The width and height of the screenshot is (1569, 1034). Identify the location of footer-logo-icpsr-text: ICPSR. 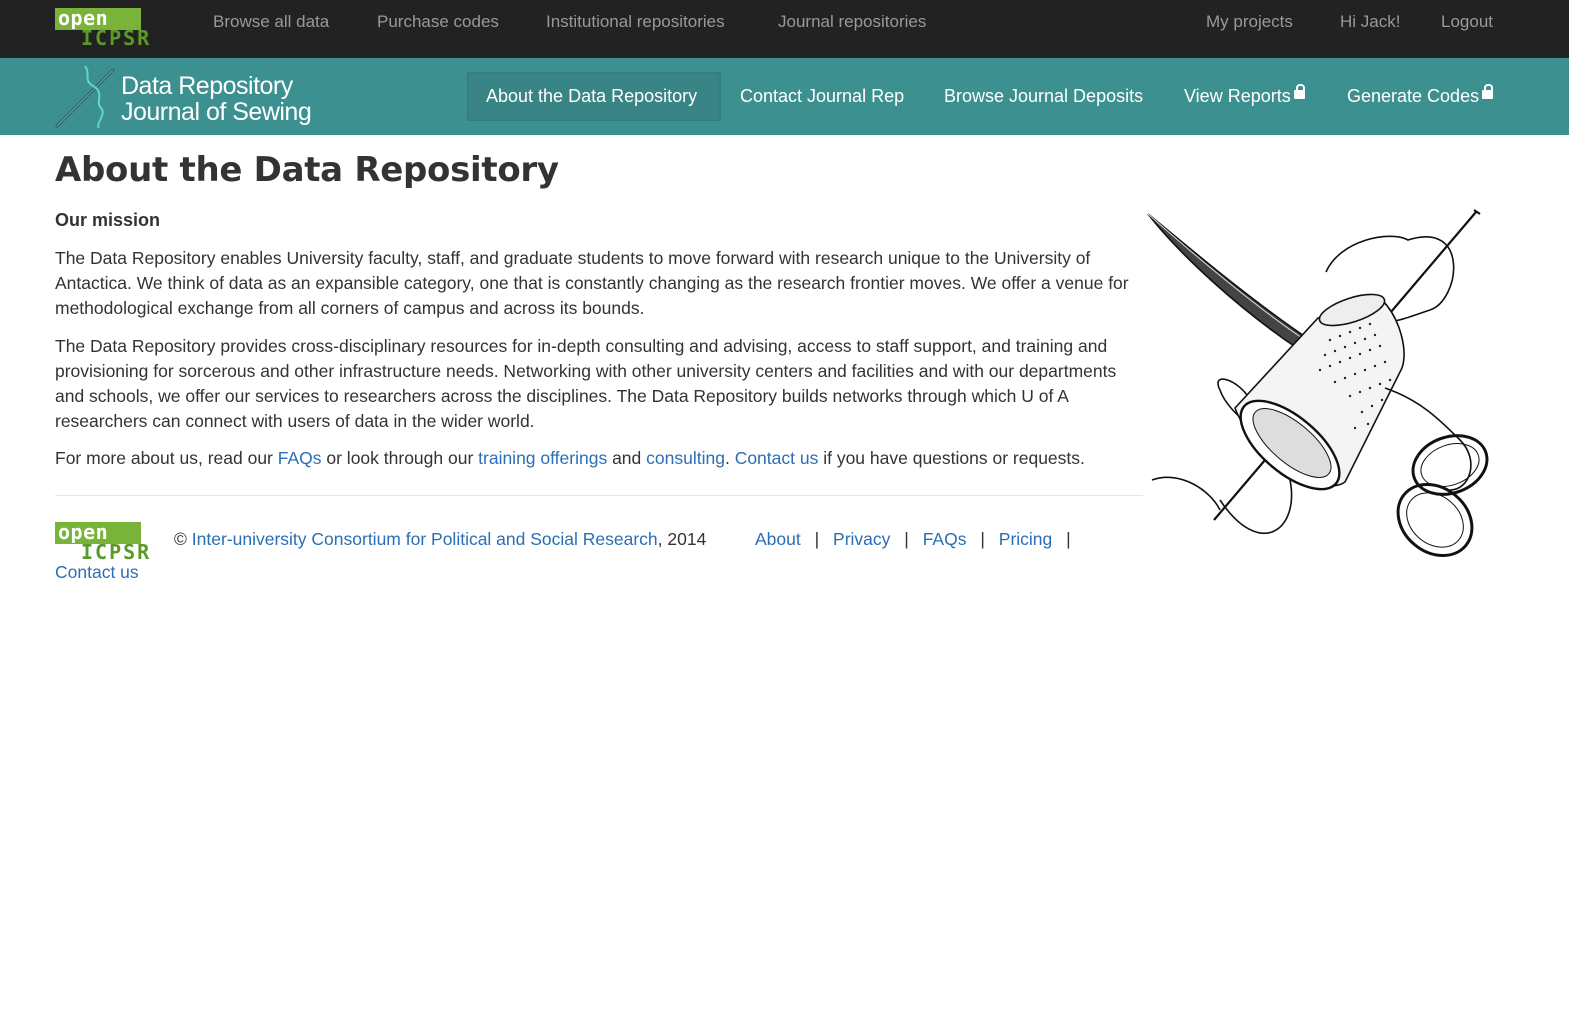
(116, 552).